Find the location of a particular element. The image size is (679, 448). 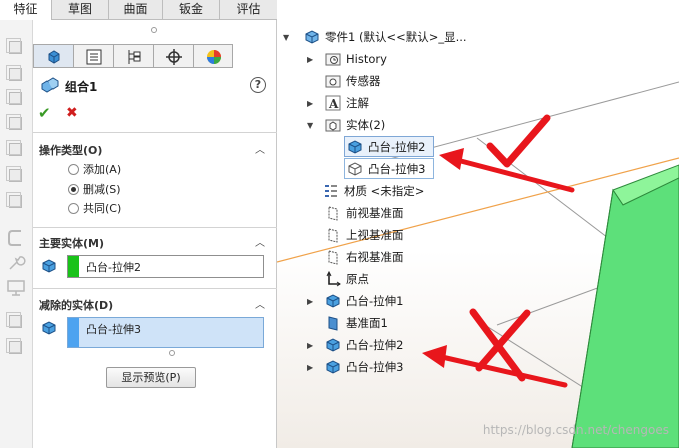

help-icon: ? is located at coordinates (258, 85).